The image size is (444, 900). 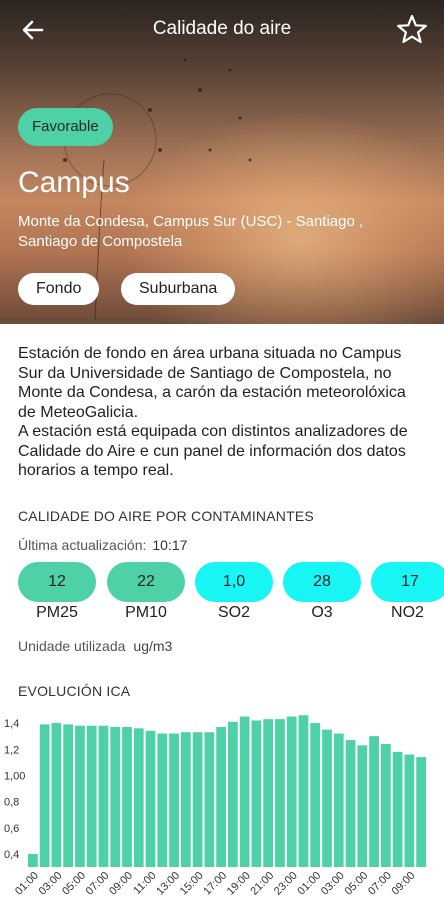 I want to click on page-title: Calidade do aire, so click(x=222, y=28).